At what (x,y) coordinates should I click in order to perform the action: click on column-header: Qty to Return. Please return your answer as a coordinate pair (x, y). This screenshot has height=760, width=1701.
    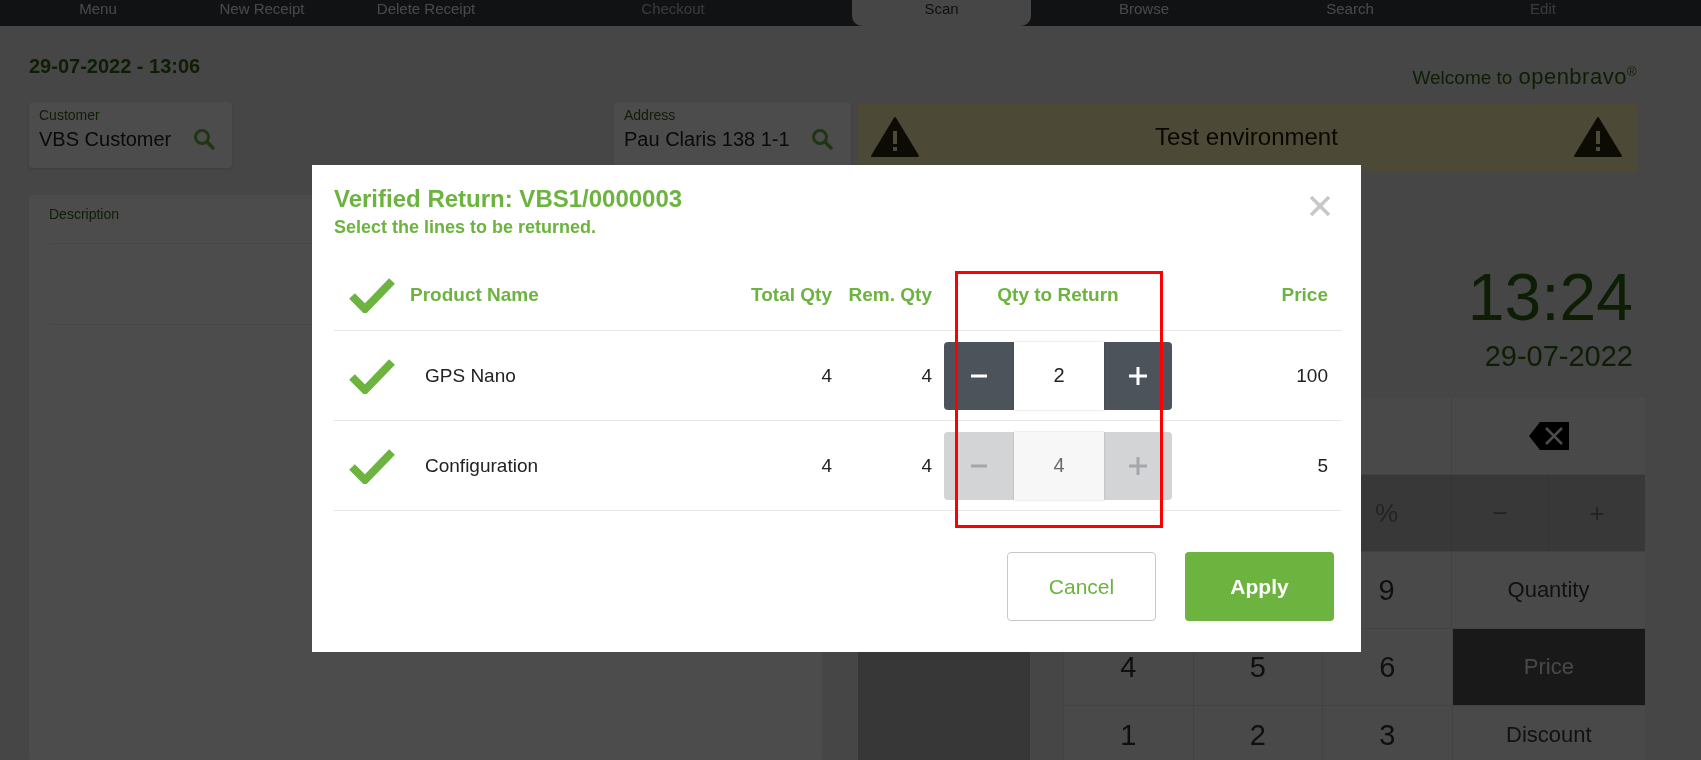
    Looking at the image, I should click on (1058, 295).